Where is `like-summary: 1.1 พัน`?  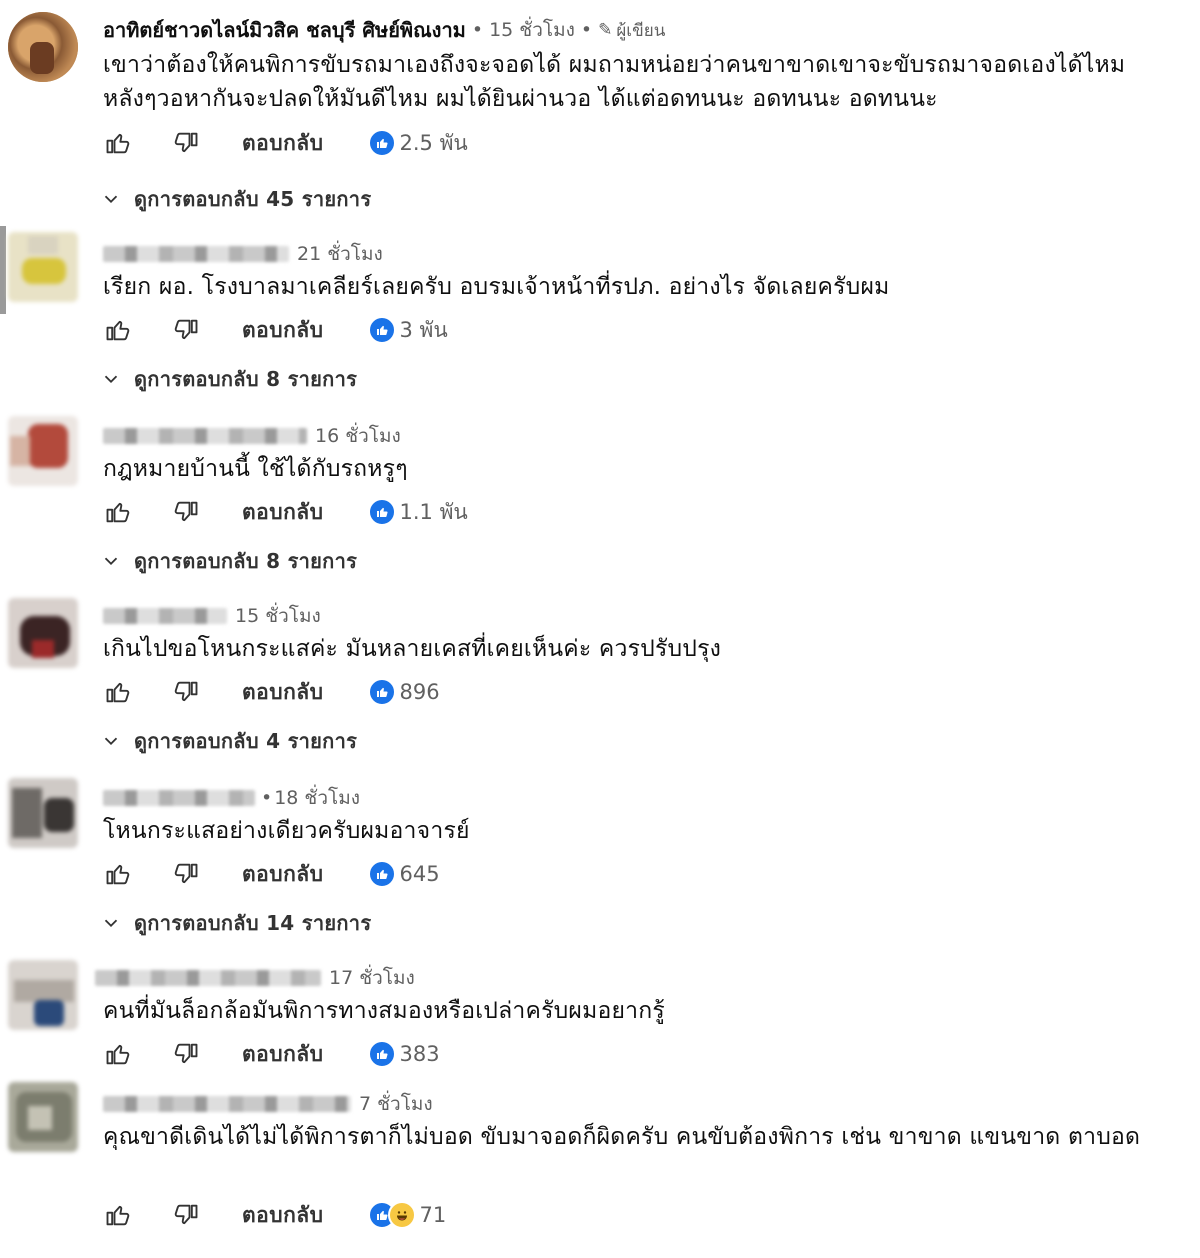
like-summary: 1.1 พัน is located at coordinates (417, 512).